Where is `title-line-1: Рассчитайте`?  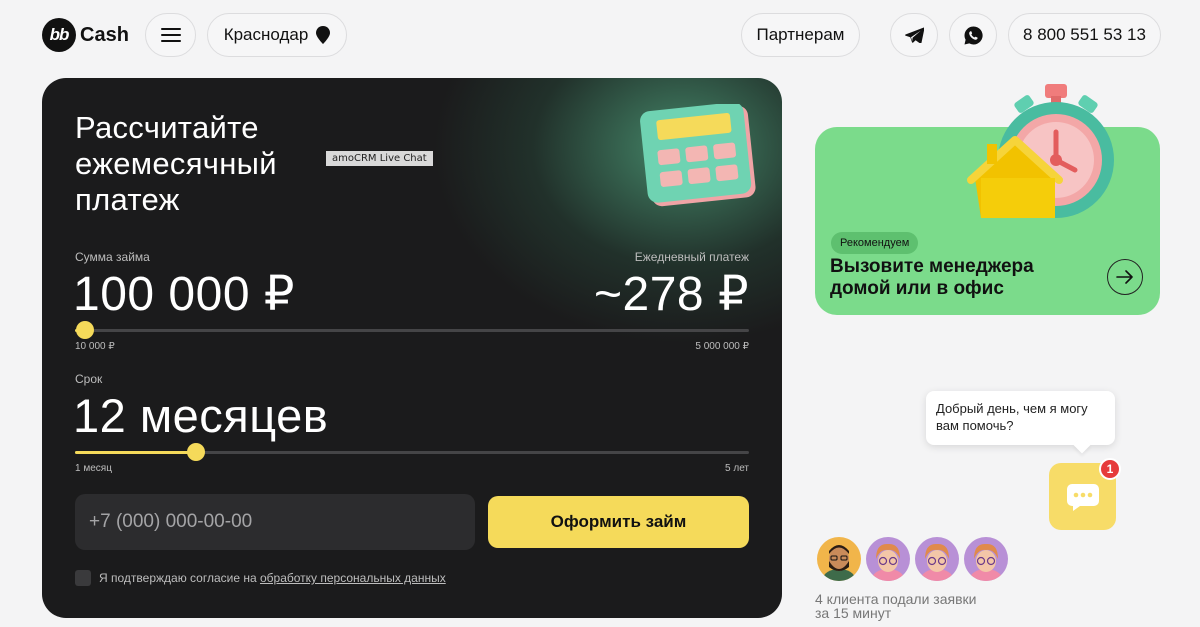 title-line-1: Рассчитайте is located at coordinates (167, 127).